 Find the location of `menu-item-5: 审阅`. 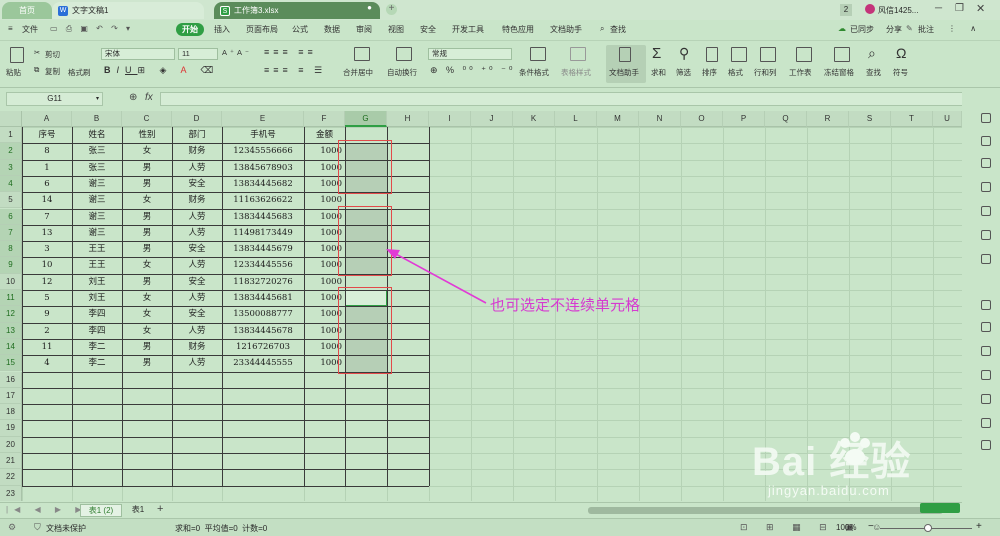

menu-item-5: 审阅 is located at coordinates (364, 29).